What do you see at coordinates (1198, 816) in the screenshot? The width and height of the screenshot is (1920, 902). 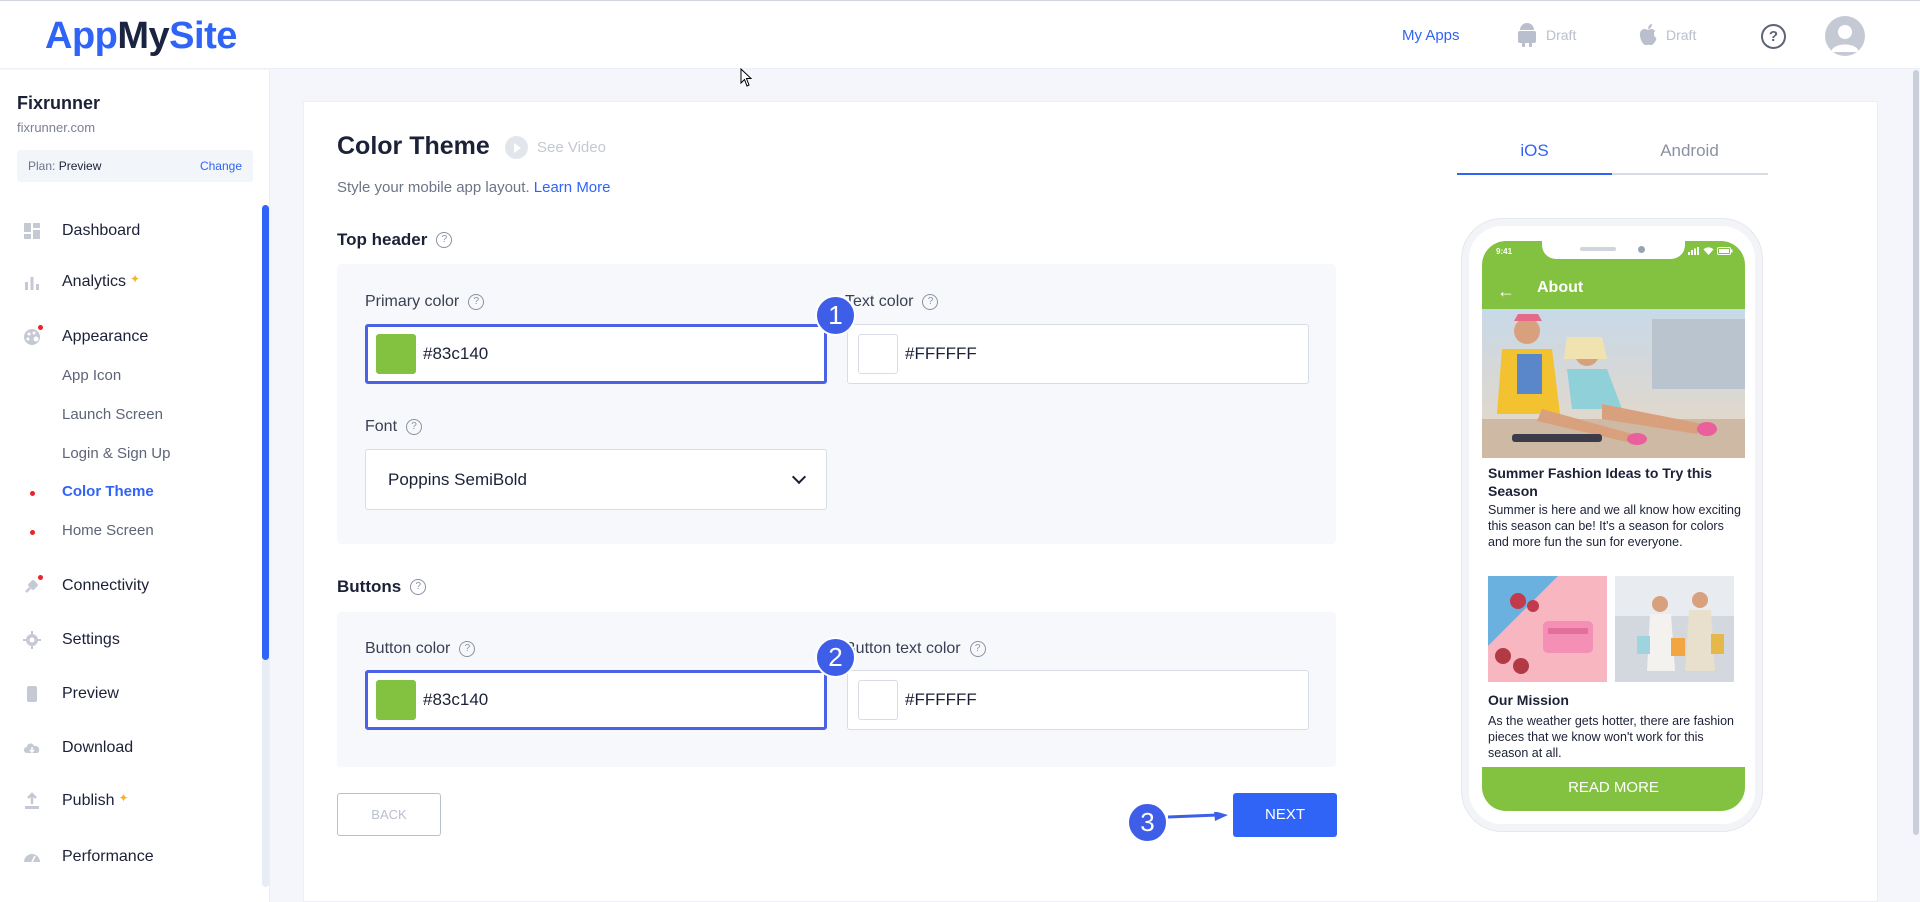 I see `arrow-right-icon` at bounding box center [1198, 816].